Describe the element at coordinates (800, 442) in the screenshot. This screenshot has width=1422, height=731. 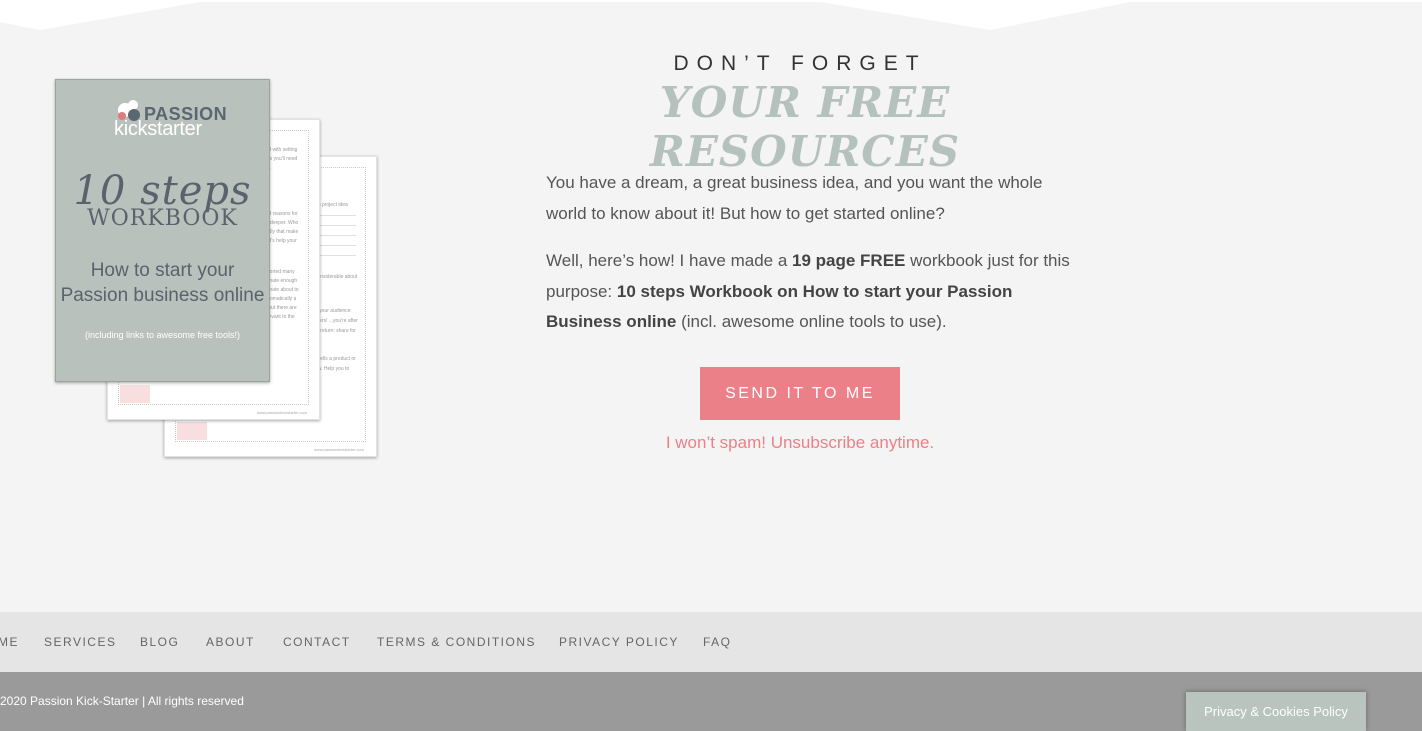
I see `no-spam-note: I won’t spam! Unsubscribe anytime.` at that location.